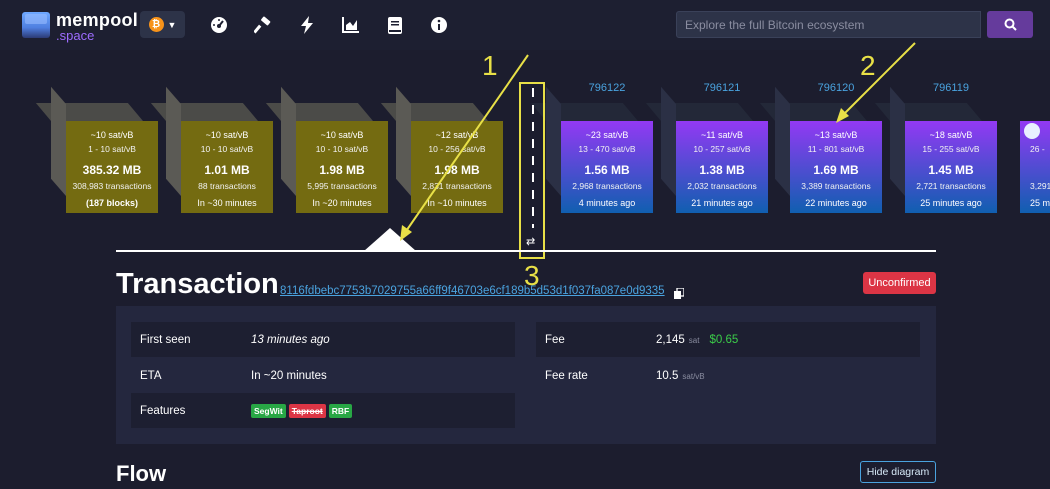 This screenshot has height=489, width=1050. I want to click on eta-row: ETA In ~20 minutes, so click(323, 375).